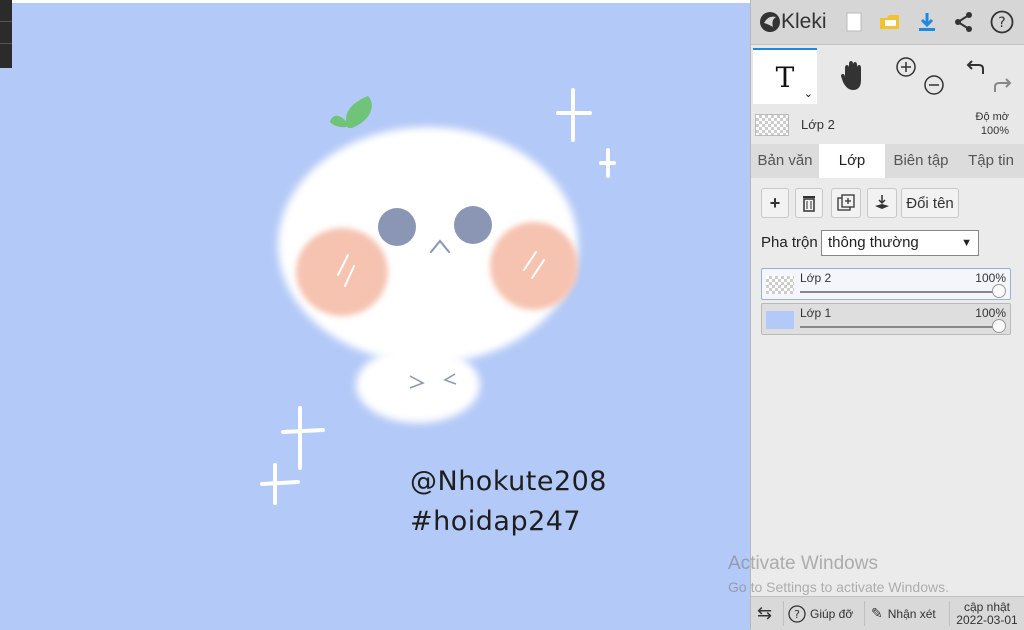 This screenshot has width=1024, height=630. I want to click on signature-hashtag: #hoidap247, so click(496, 521).